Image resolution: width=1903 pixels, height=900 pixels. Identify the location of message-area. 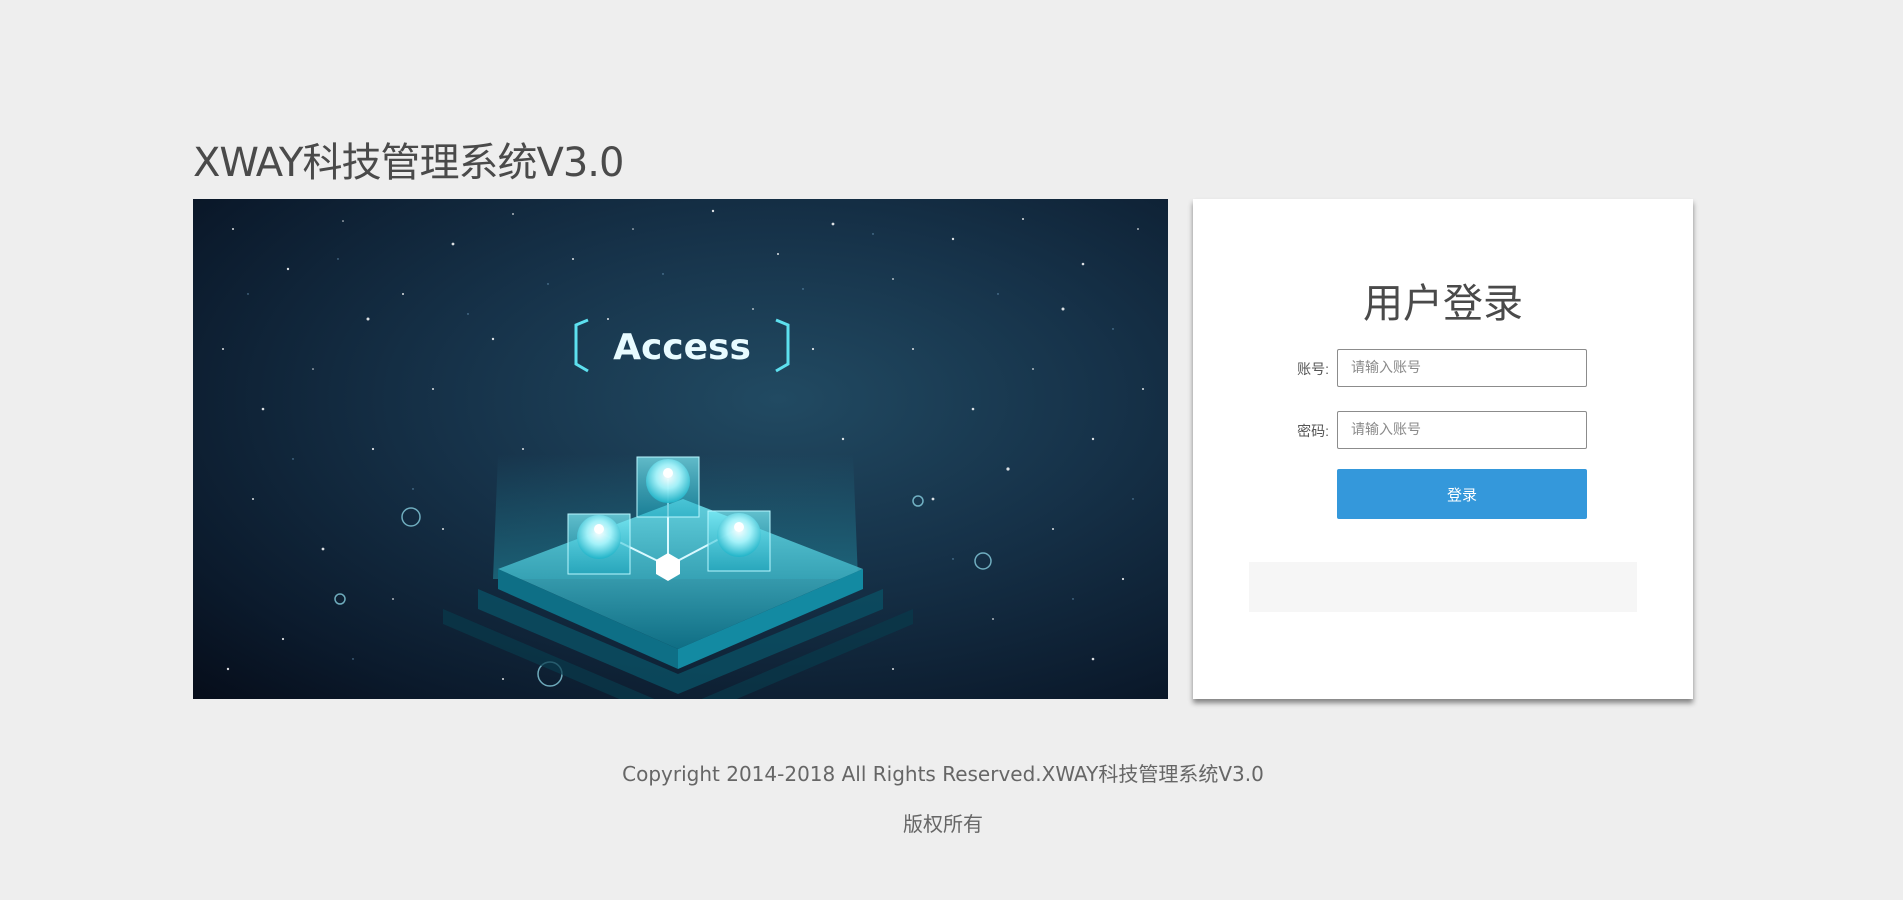
(1443, 587).